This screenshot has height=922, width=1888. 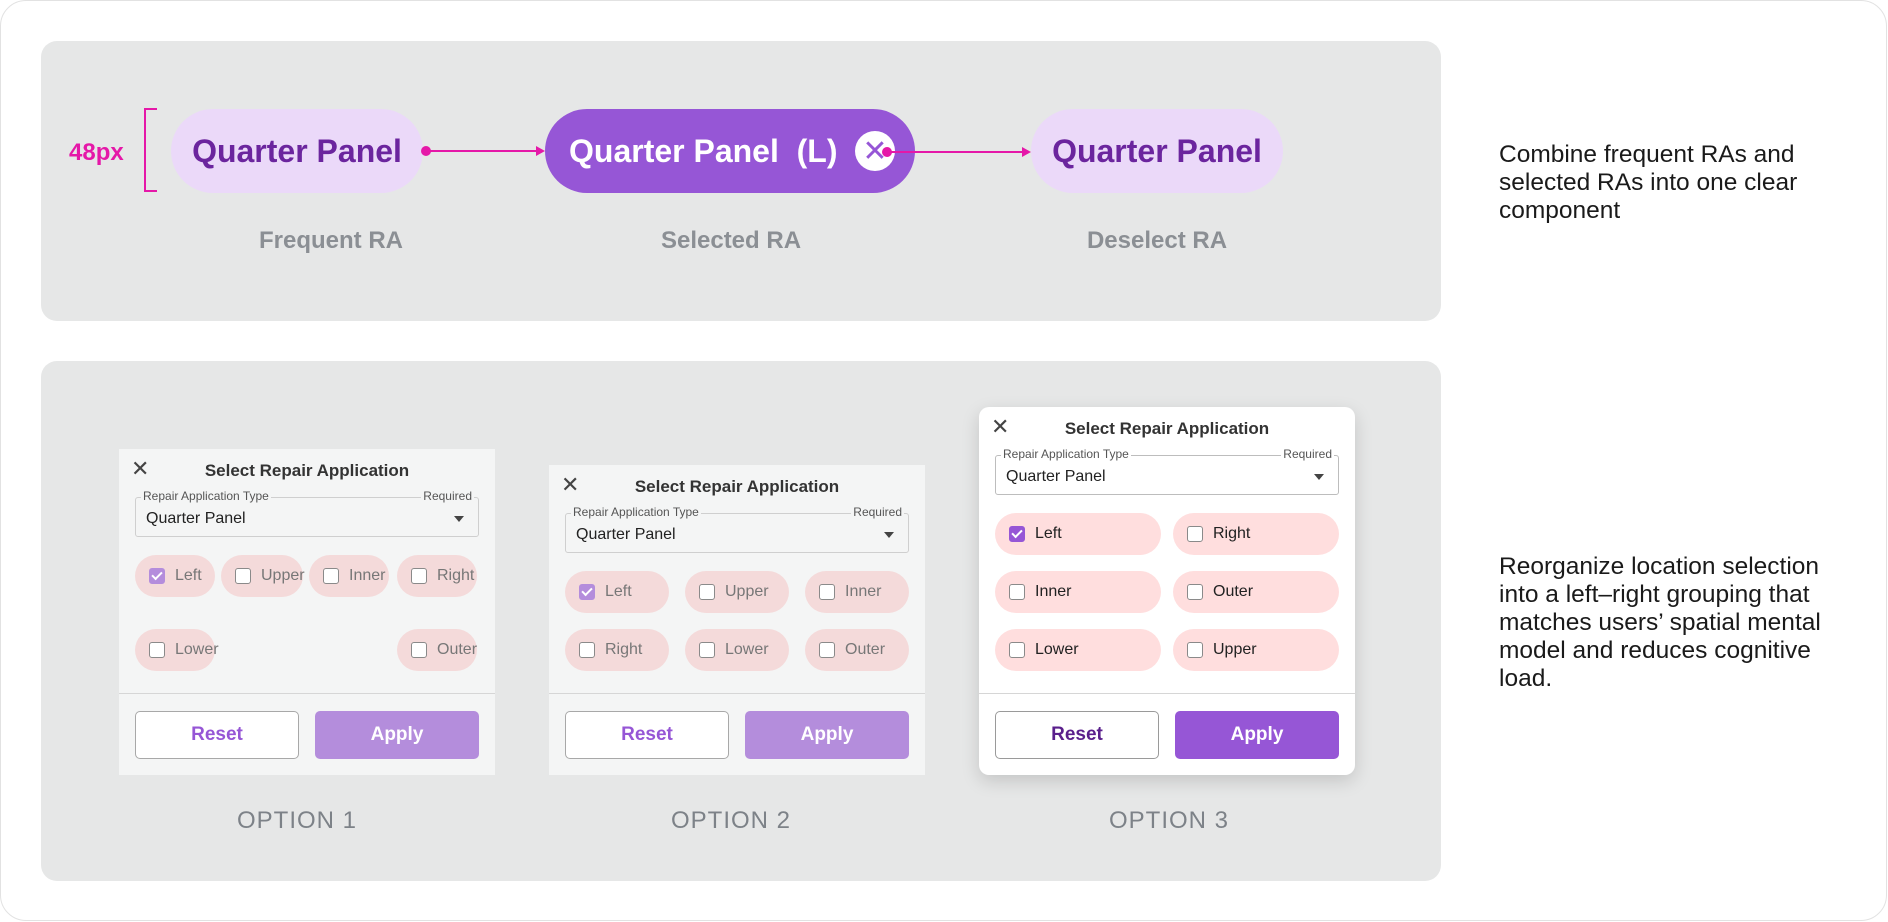 What do you see at coordinates (331, 240) in the screenshot?
I see `frequent-ra-caption: Frequent RA` at bounding box center [331, 240].